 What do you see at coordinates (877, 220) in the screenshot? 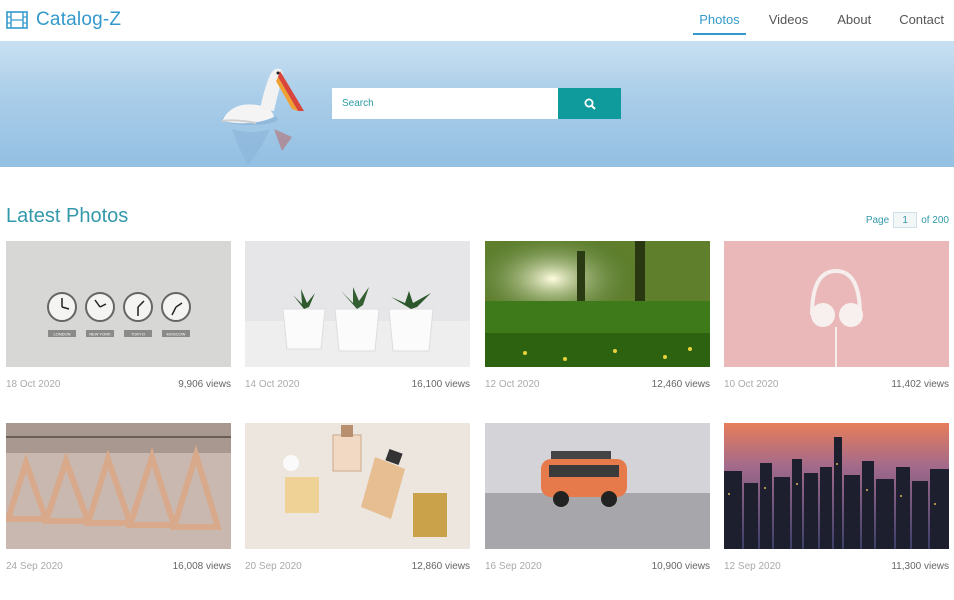
I see `page-label: Page` at bounding box center [877, 220].